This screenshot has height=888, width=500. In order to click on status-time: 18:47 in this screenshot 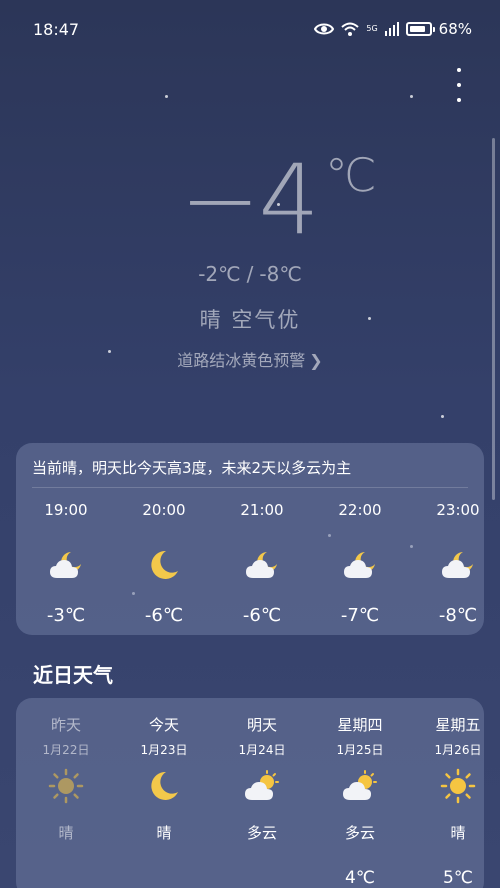, I will do `click(56, 29)`.